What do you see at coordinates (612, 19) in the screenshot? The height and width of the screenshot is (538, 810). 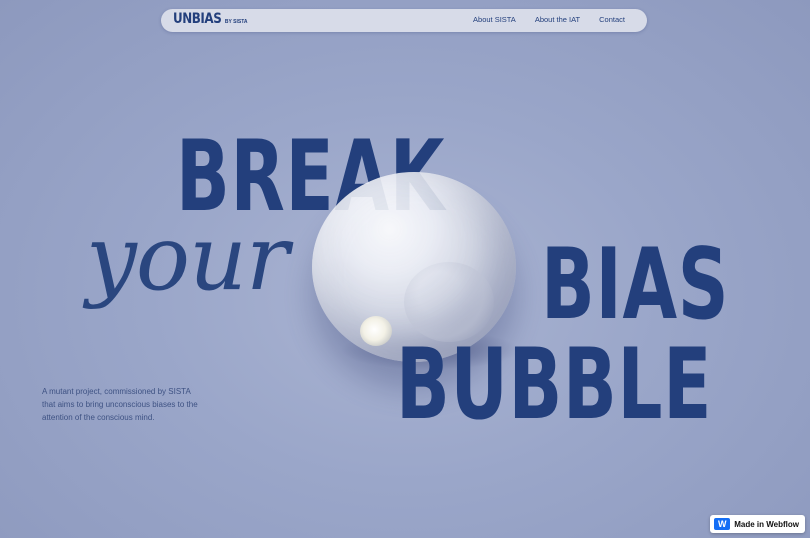 I see `nav-link-contact: Contact` at bounding box center [612, 19].